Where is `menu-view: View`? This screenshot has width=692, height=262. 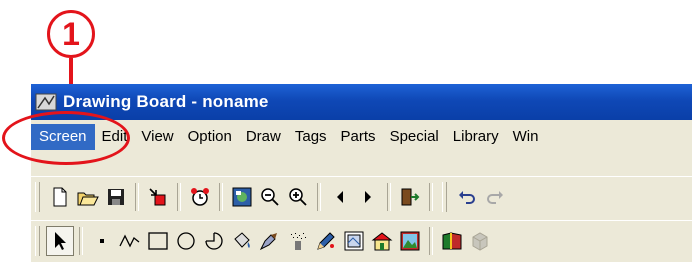 menu-view: View is located at coordinates (157, 137).